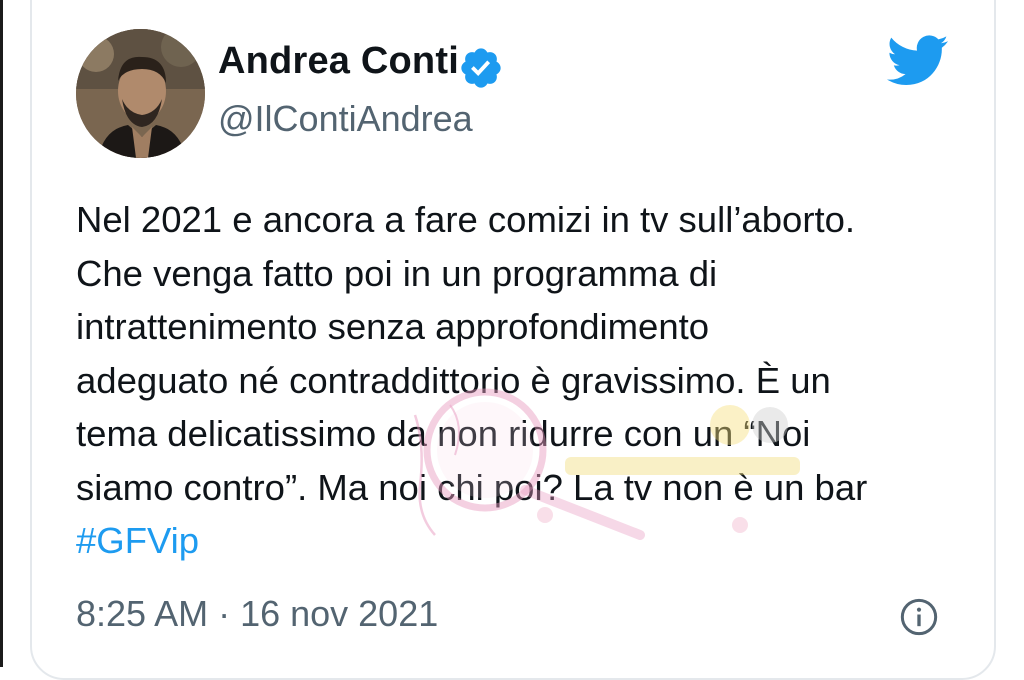  What do you see at coordinates (393, 326) in the screenshot?
I see `tweet-text-line: intrattenimento senza approfondimento` at bounding box center [393, 326].